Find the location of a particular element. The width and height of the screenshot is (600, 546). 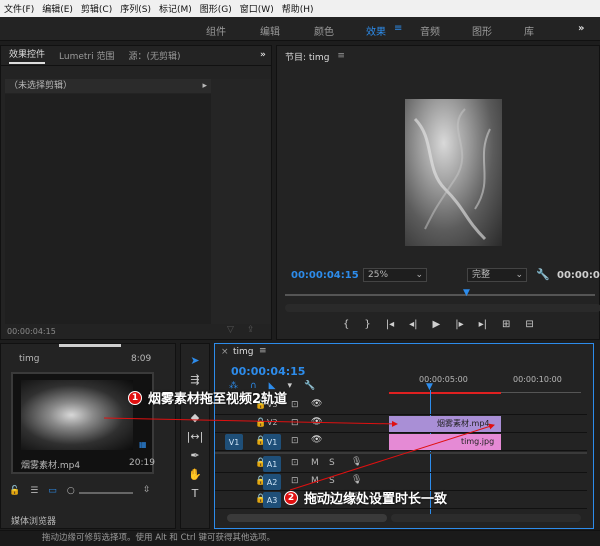

annotation-1: 1 烟雾素材拖至视频2轨道 is located at coordinates (207, 397).